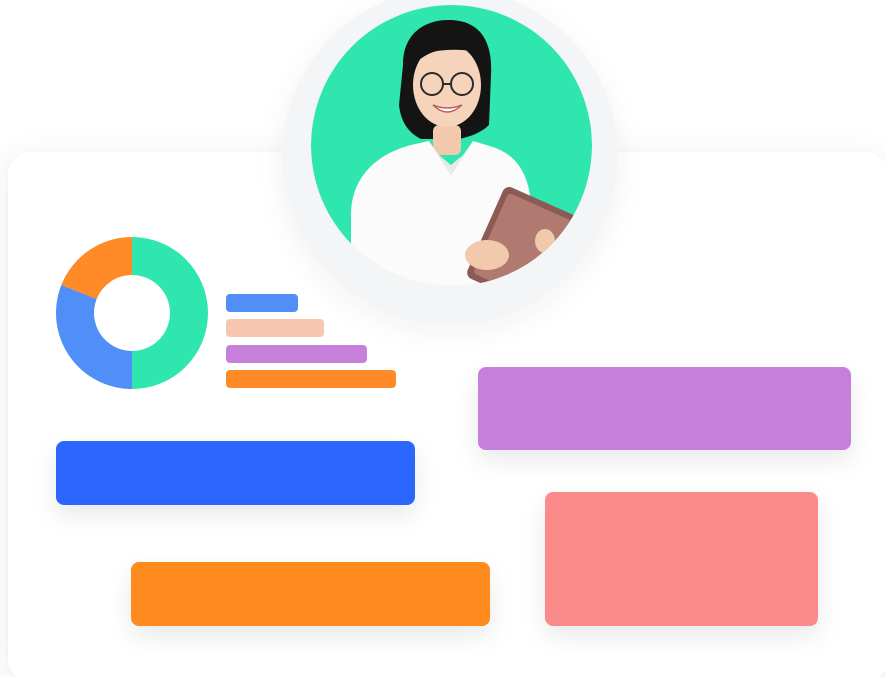 This screenshot has height=677, width=885. Describe the element at coordinates (311, 379) in the screenshot. I see `legend-bar-orange` at that location.